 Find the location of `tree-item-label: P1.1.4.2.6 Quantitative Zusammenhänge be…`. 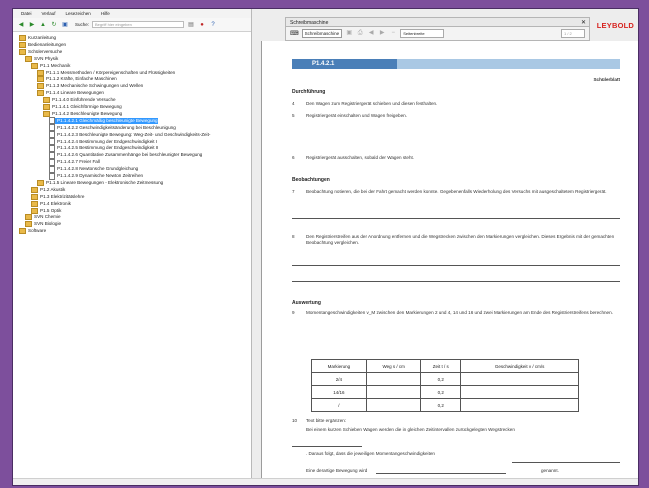

tree-item-label: P1.1.4.2.6 Quantitative Zusammenhänge be… is located at coordinates (130, 155).